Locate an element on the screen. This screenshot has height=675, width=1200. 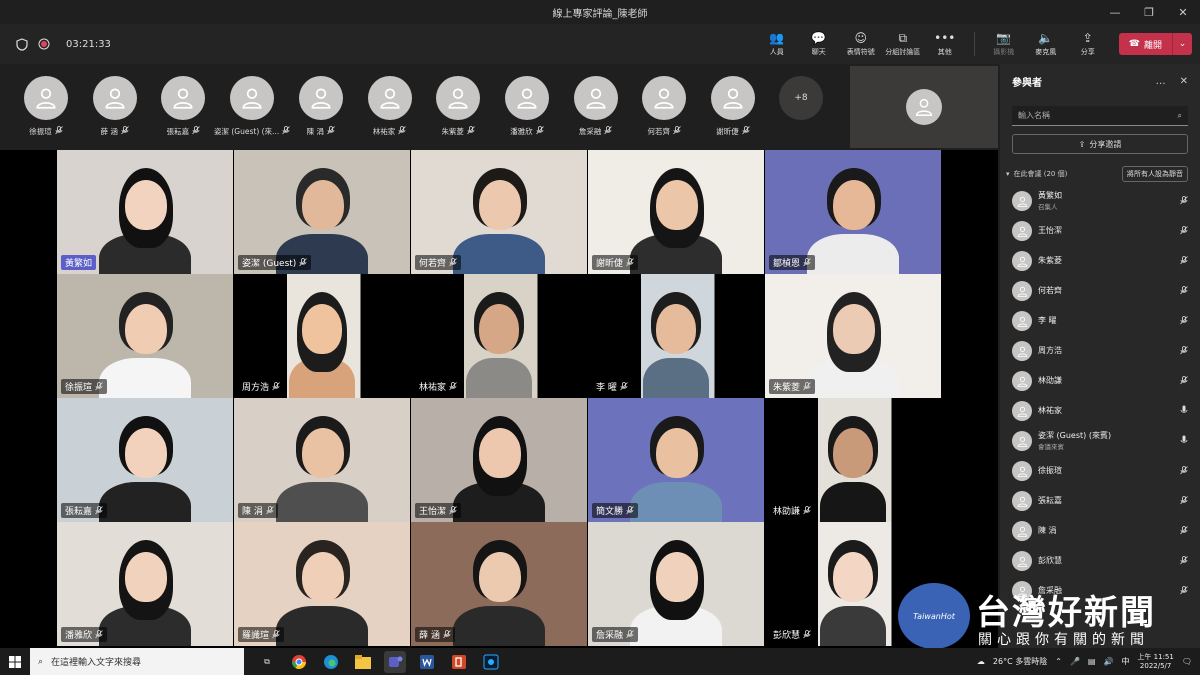
video-tile: 潘雅欣 is located at coordinates (145, 584).